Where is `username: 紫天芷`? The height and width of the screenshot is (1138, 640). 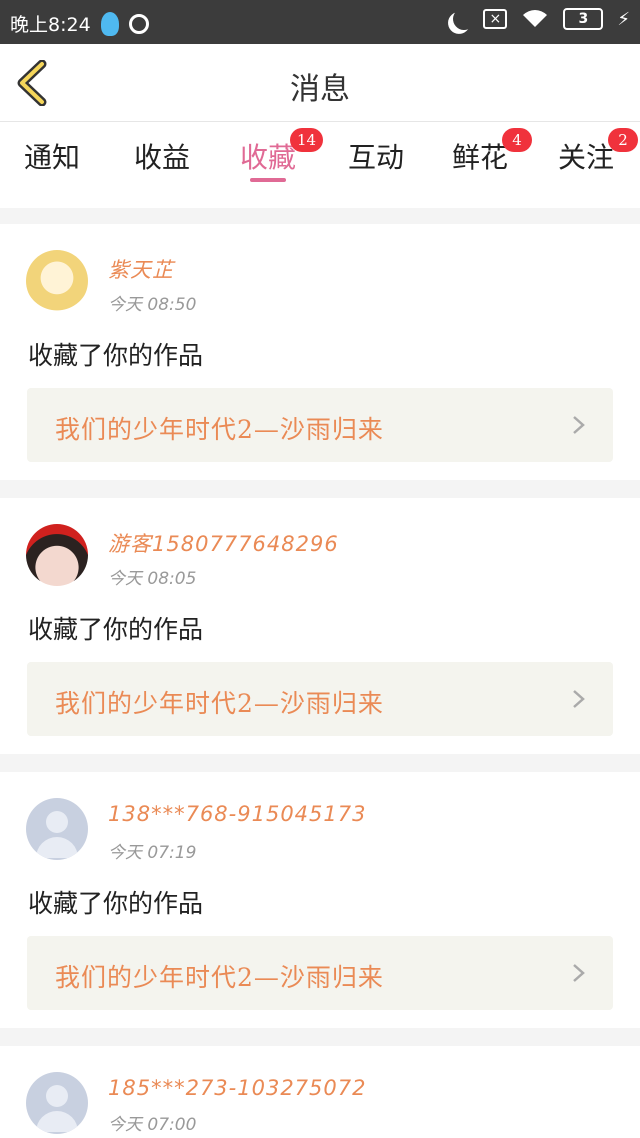
username: 紫天芷 is located at coordinates (141, 269).